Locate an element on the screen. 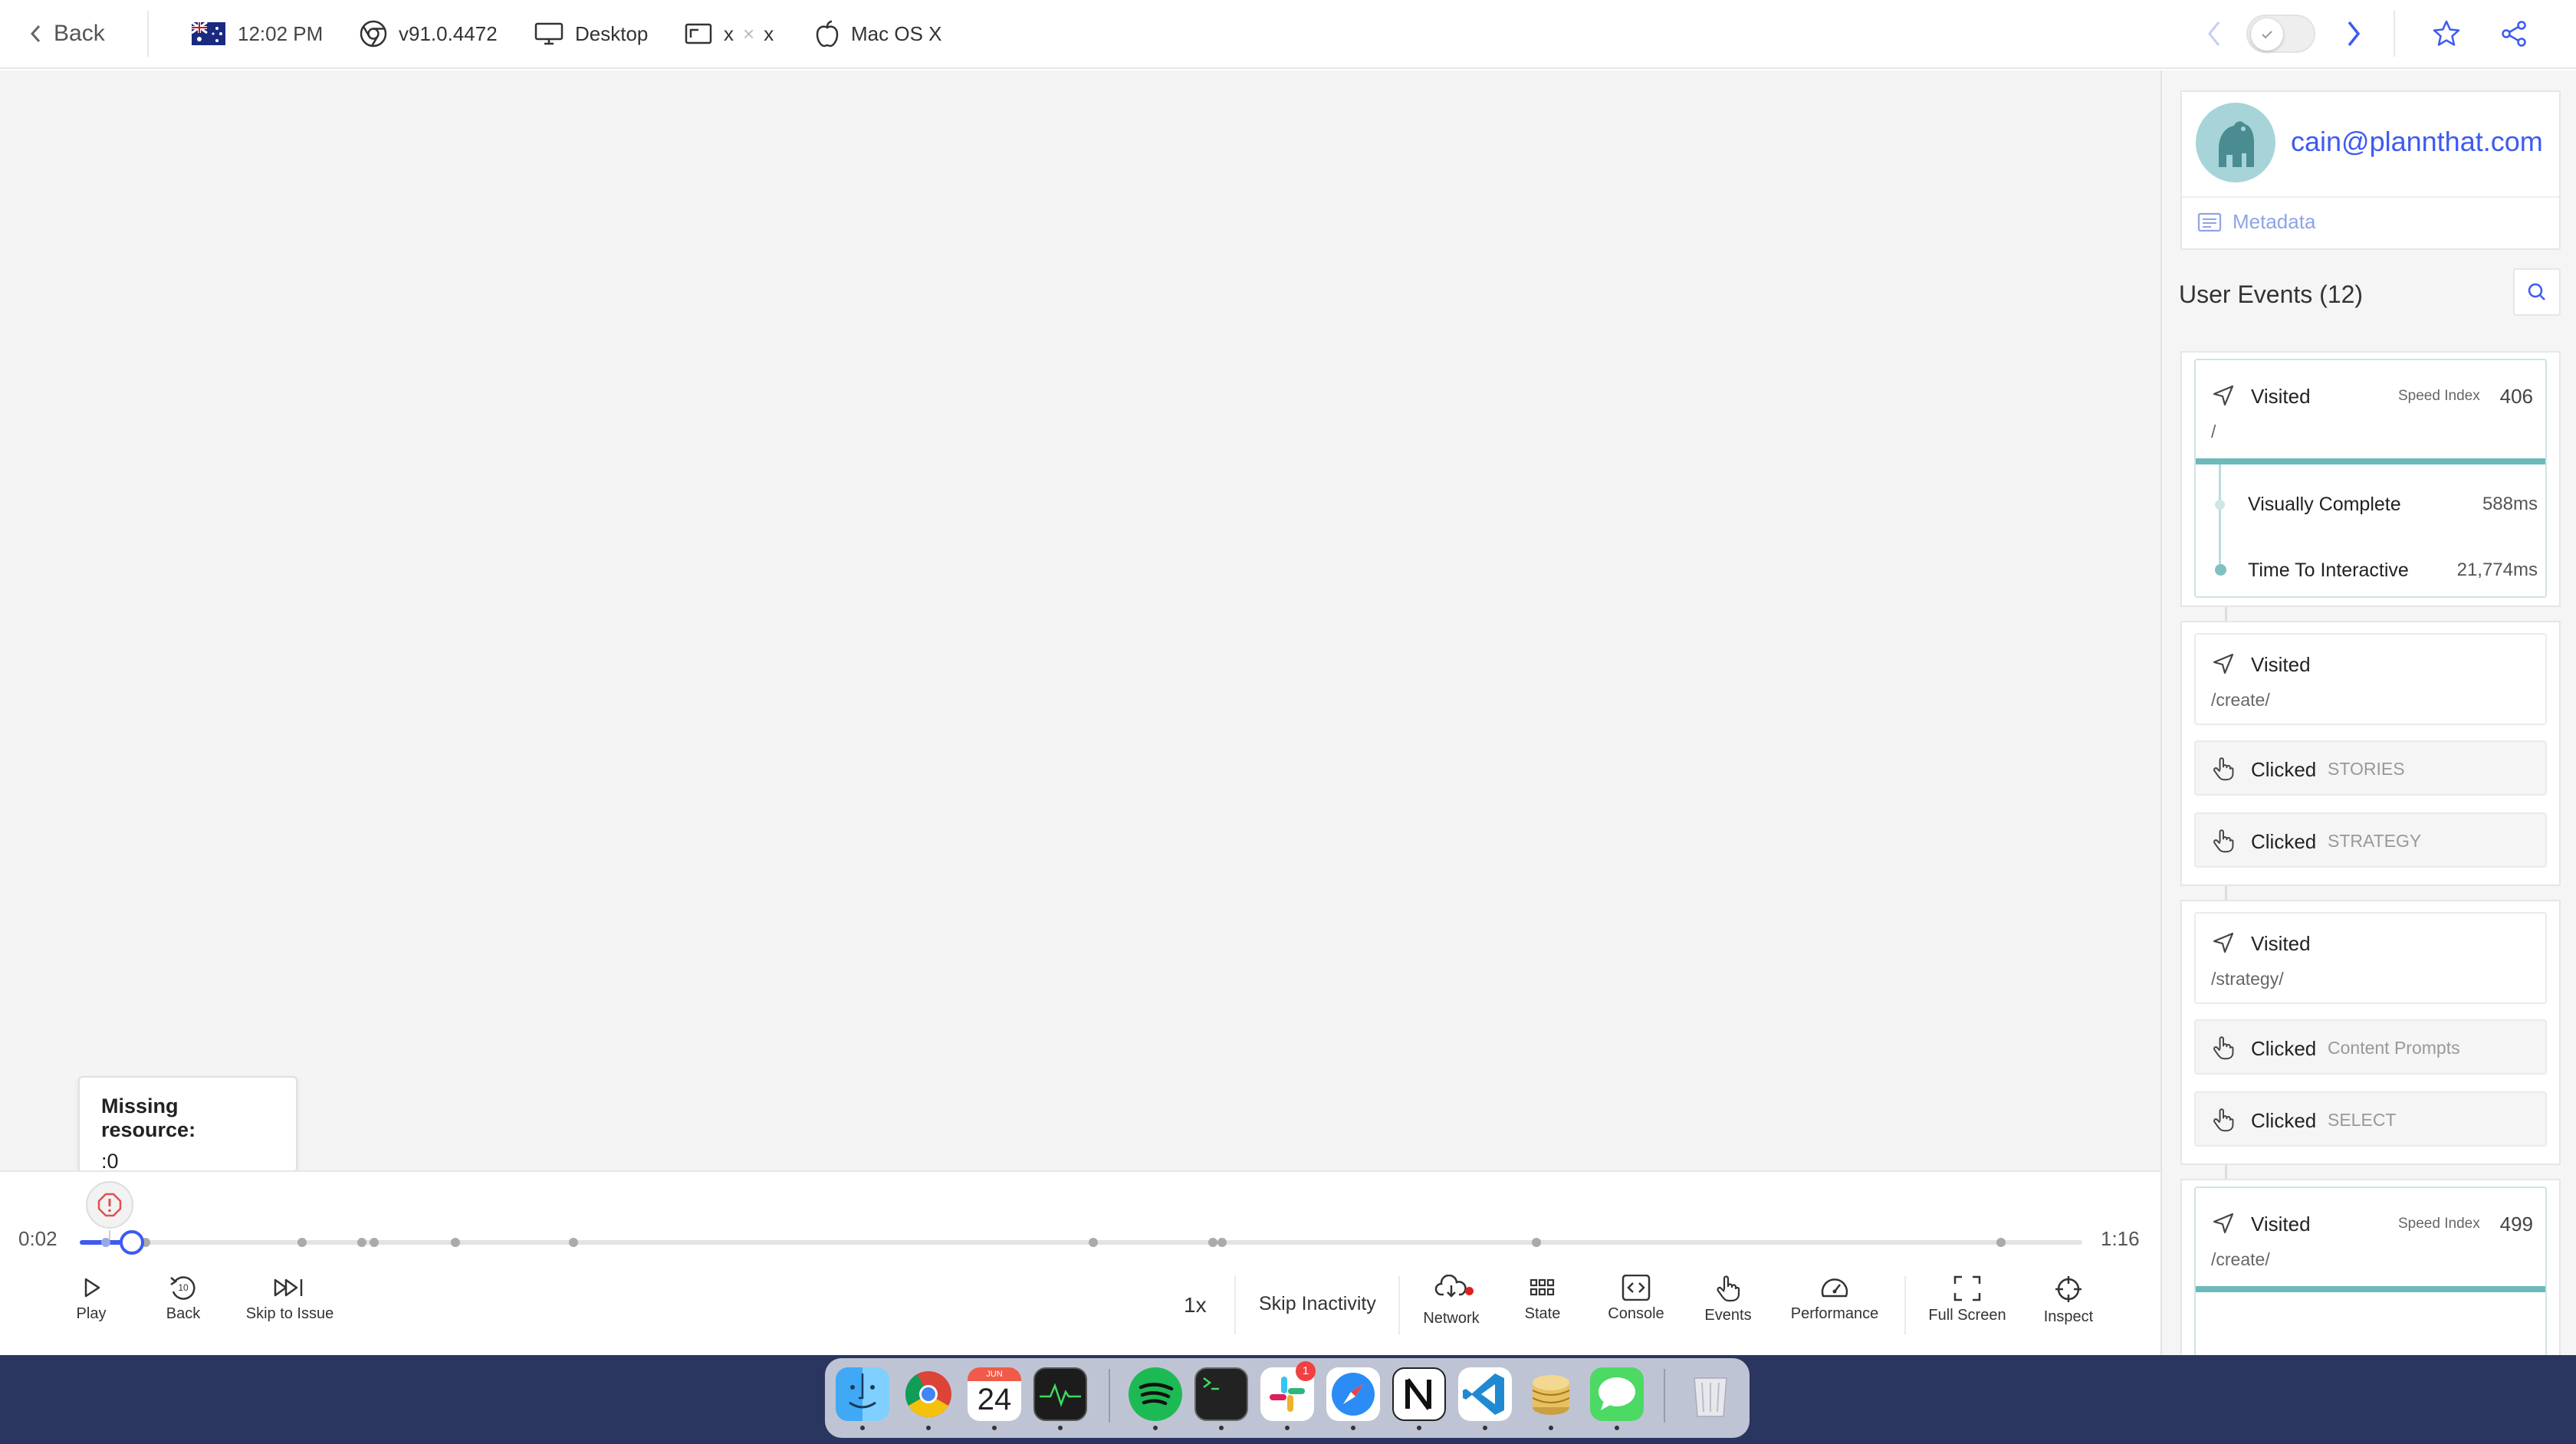  chevron-right-icon is located at coordinates (2354, 34).